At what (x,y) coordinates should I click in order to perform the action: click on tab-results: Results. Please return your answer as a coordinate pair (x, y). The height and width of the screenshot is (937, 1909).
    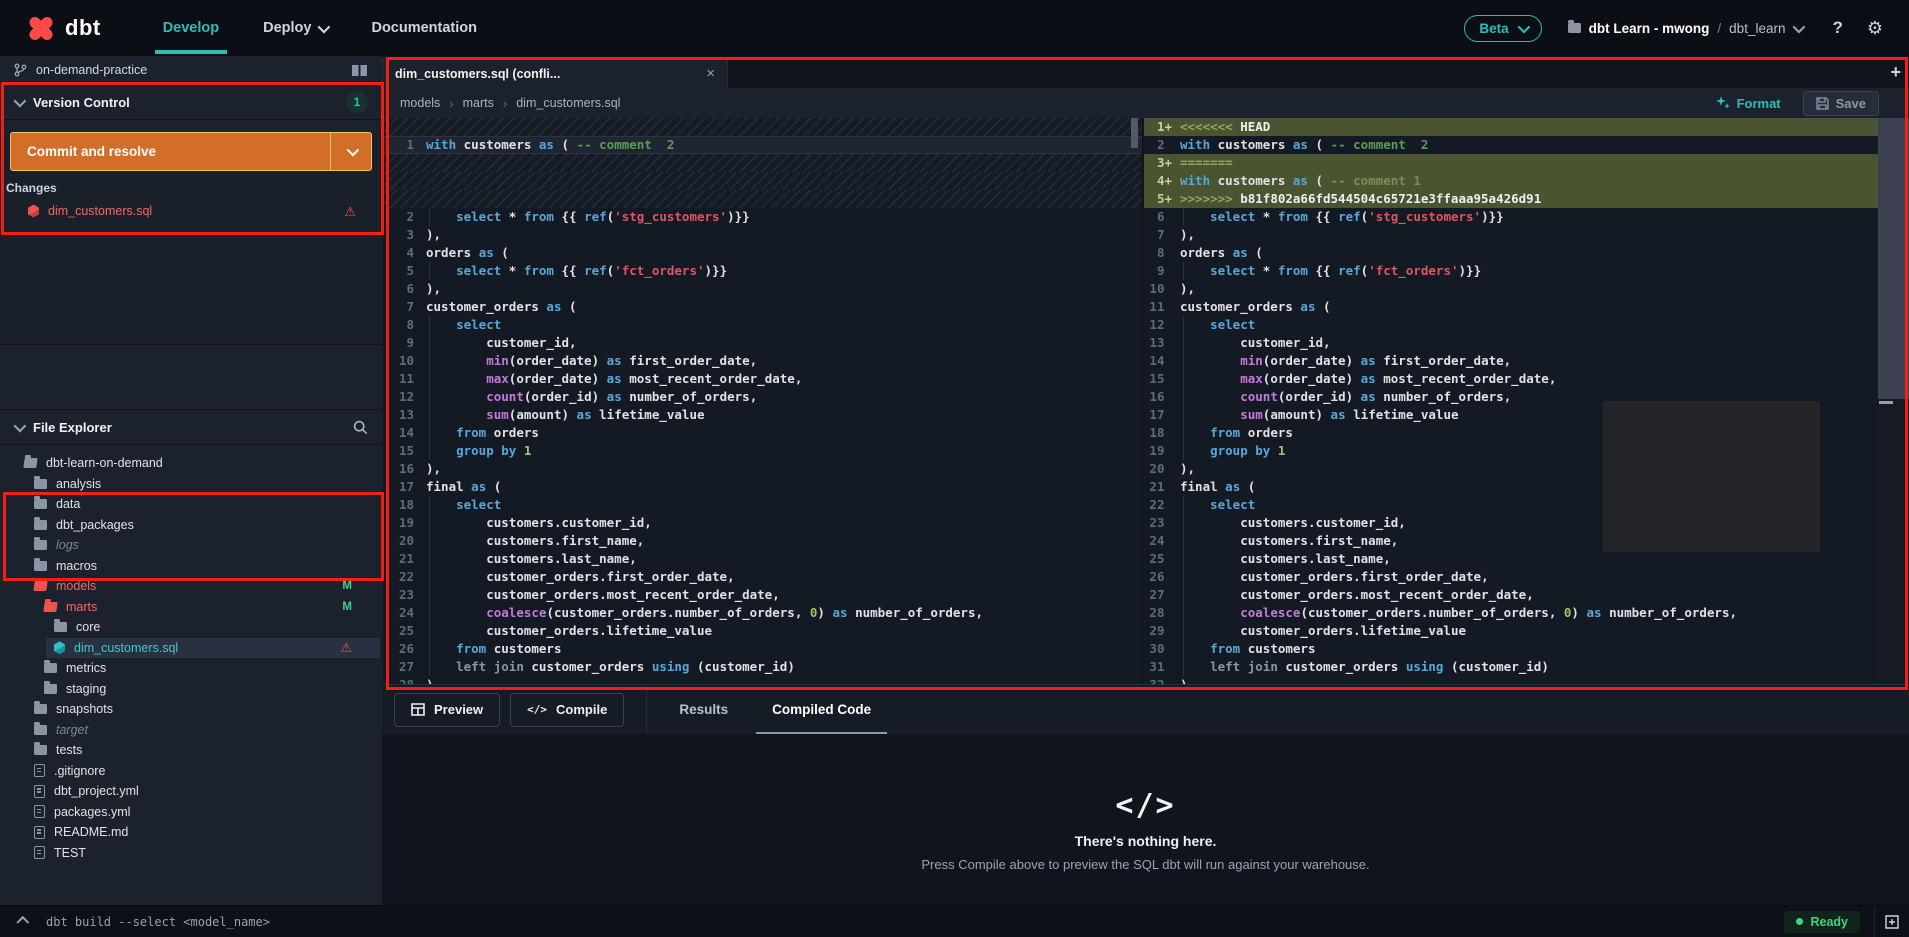
    Looking at the image, I should click on (703, 710).